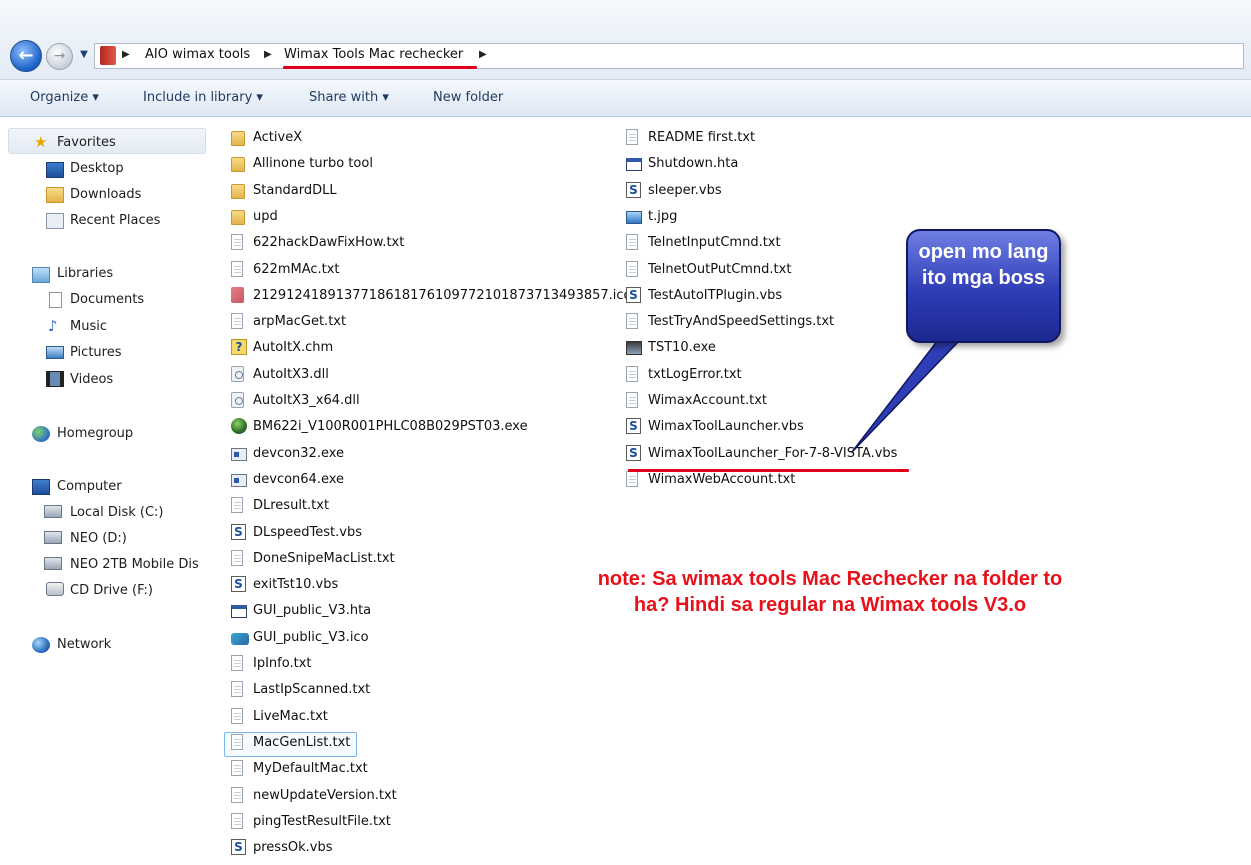 The height and width of the screenshot is (865, 1251). I want to click on nav-libraries: Libraries, so click(85, 274).